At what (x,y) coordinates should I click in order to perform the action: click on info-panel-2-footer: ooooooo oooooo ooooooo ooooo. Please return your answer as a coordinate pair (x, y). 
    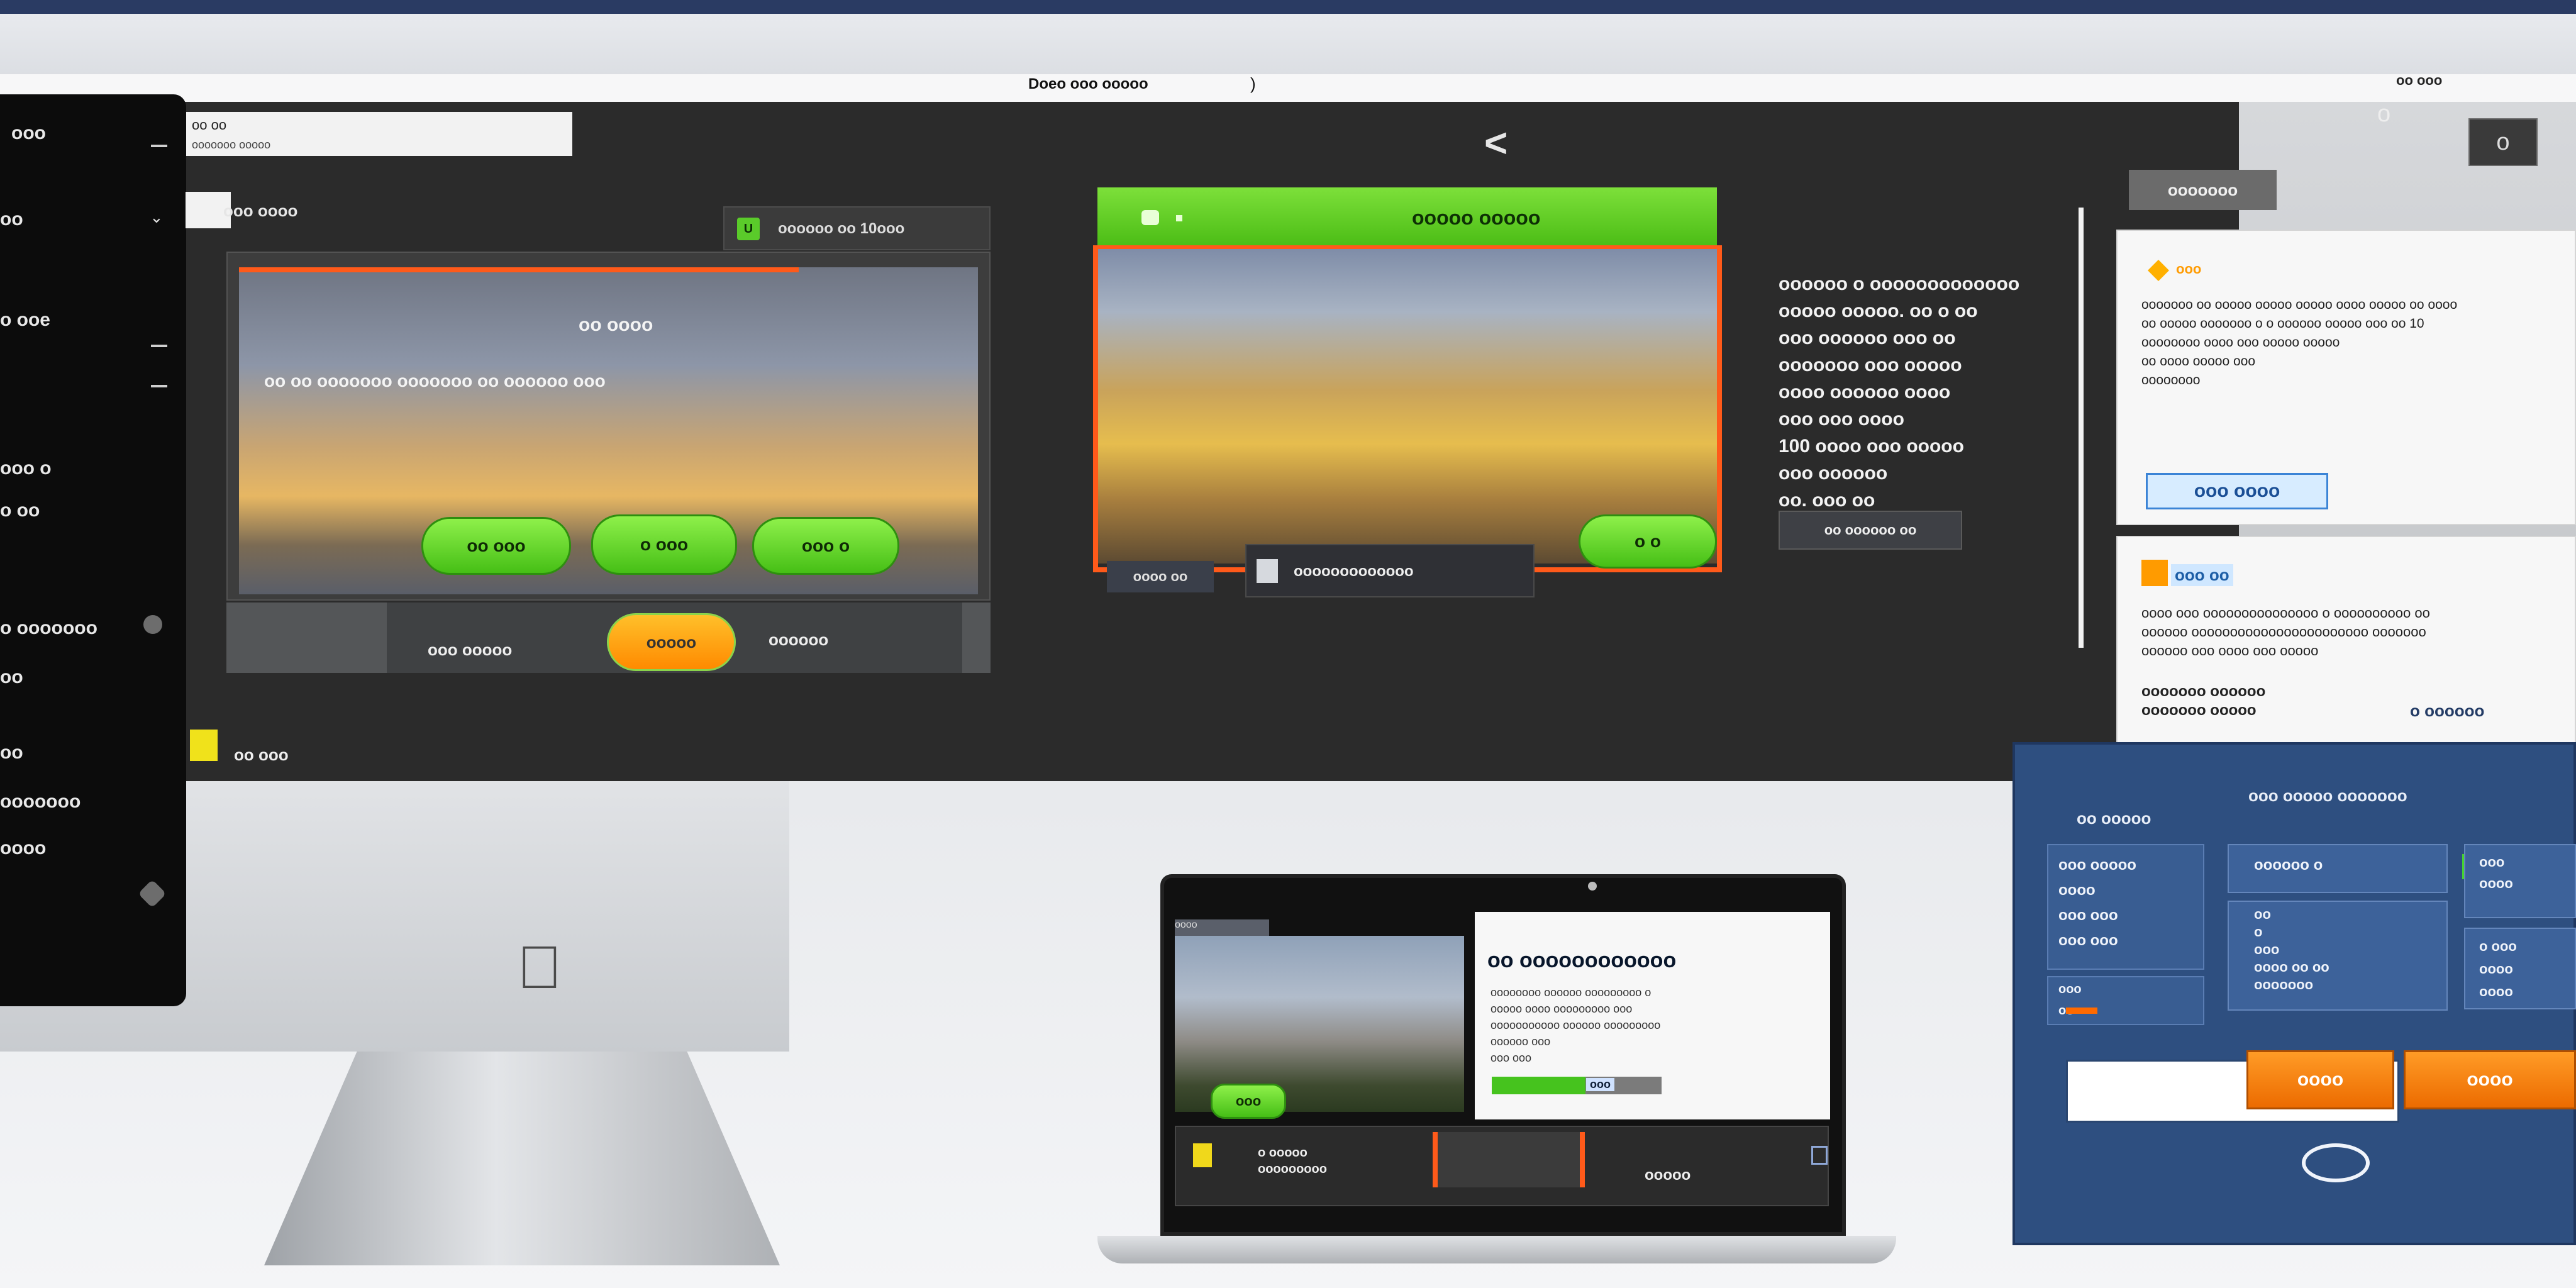
    Looking at the image, I should click on (2203, 701).